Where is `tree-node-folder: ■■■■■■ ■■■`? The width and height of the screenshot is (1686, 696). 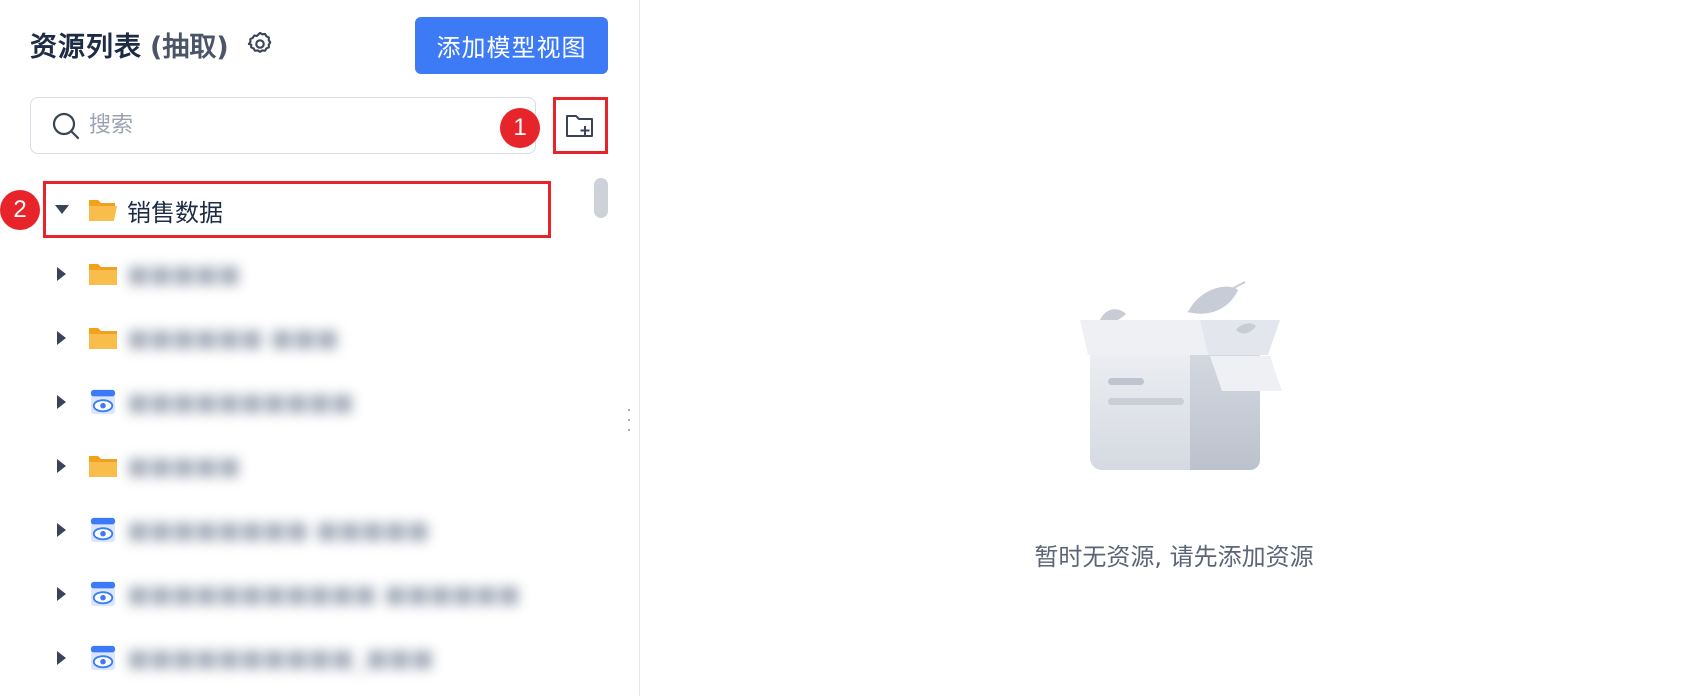 tree-node-folder: ■■■■■■ ■■■ is located at coordinates (295, 338).